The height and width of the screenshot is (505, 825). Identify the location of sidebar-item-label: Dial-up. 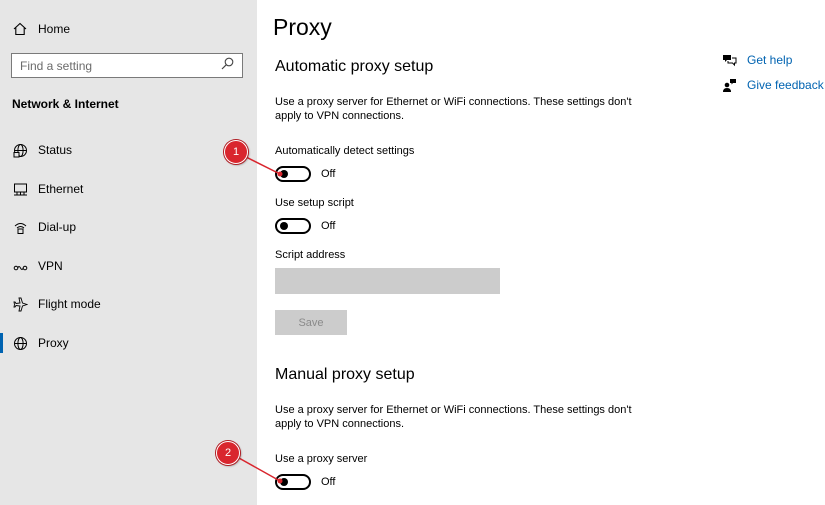
(57, 227).